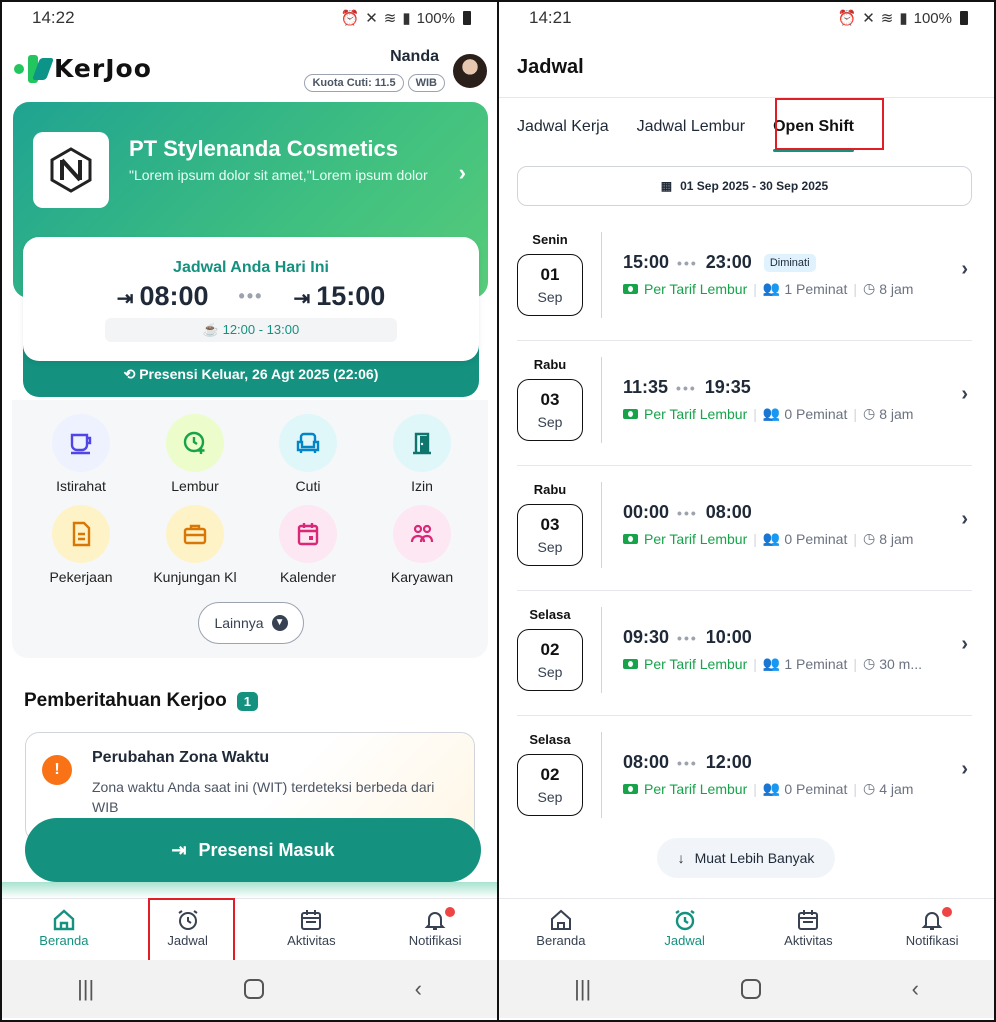  Describe the element at coordinates (550, 17) in the screenshot. I see `status-time: 14:21` at that location.